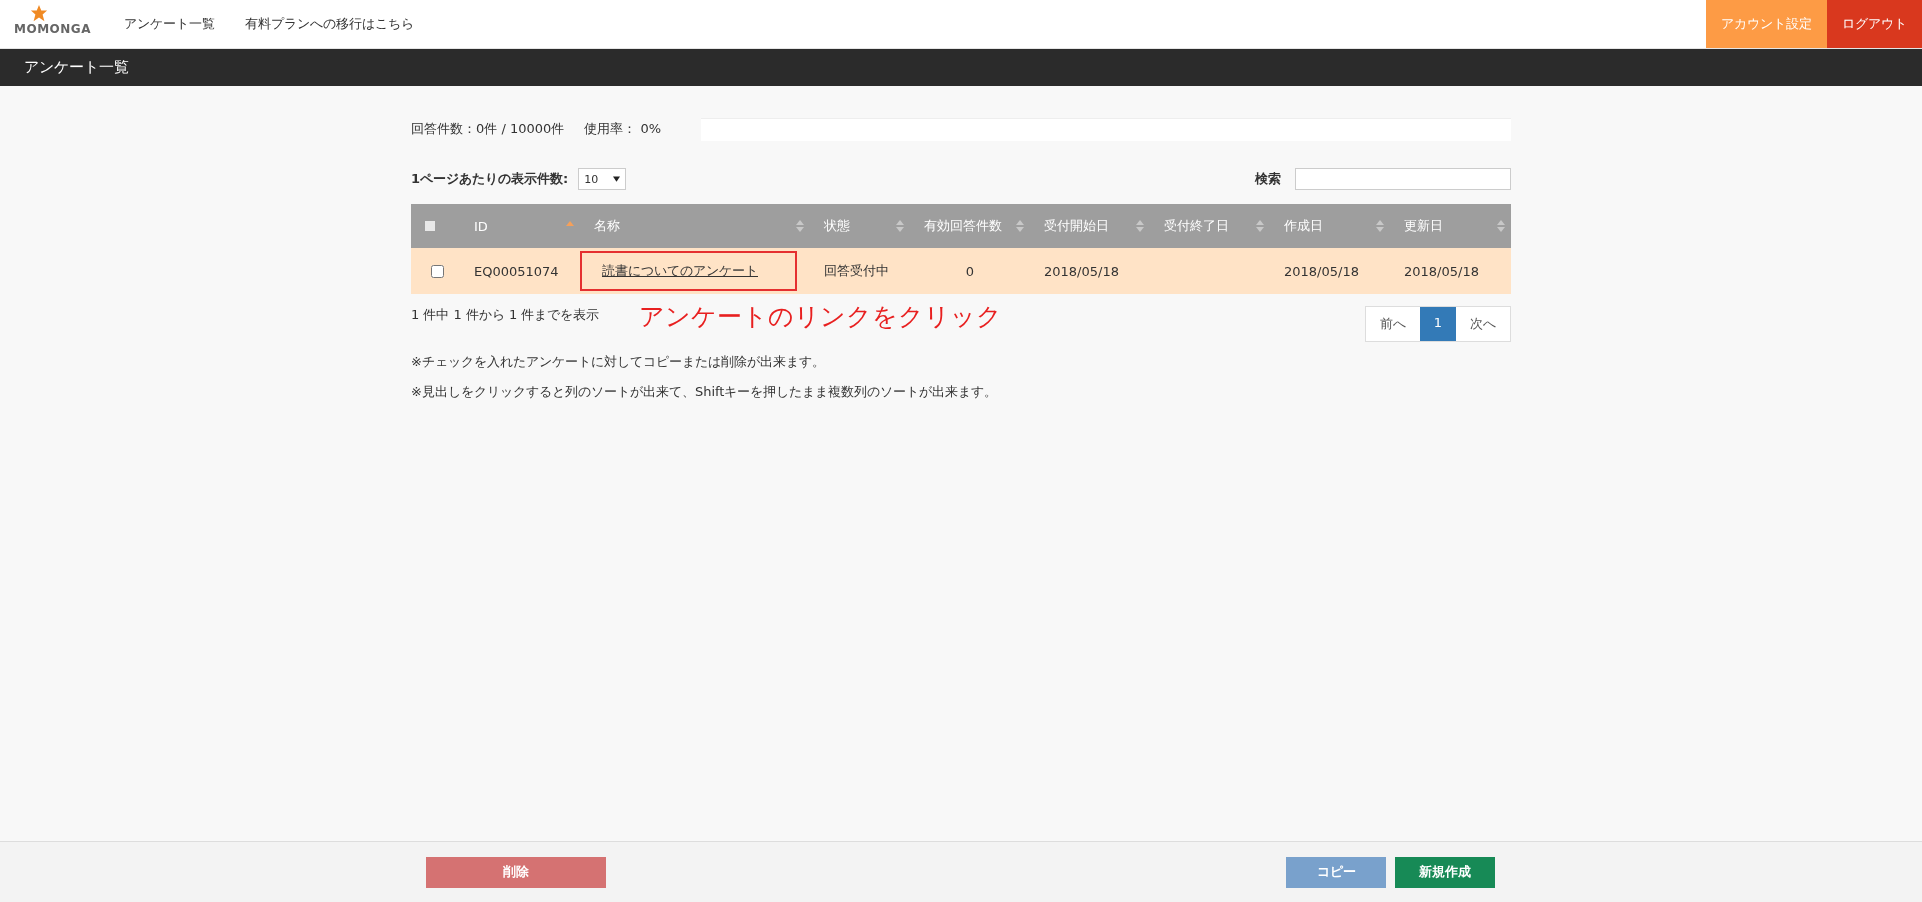 The width and height of the screenshot is (1922, 902). I want to click on column-header: 受付終了日, so click(1210, 226).